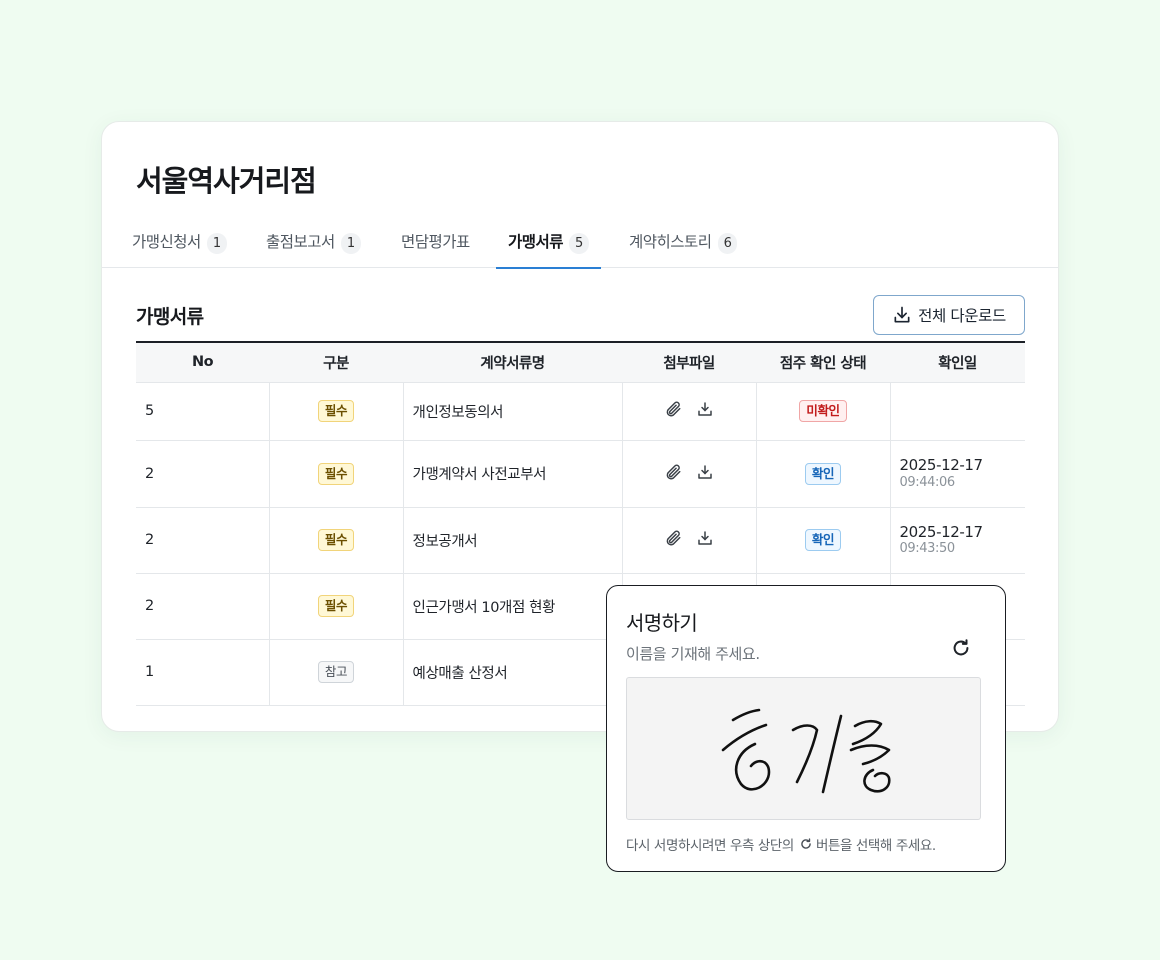 This screenshot has height=960, width=1160. What do you see at coordinates (727, 243) in the screenshot?
I see `tab-count: 6` at bounding box center [727, 243].